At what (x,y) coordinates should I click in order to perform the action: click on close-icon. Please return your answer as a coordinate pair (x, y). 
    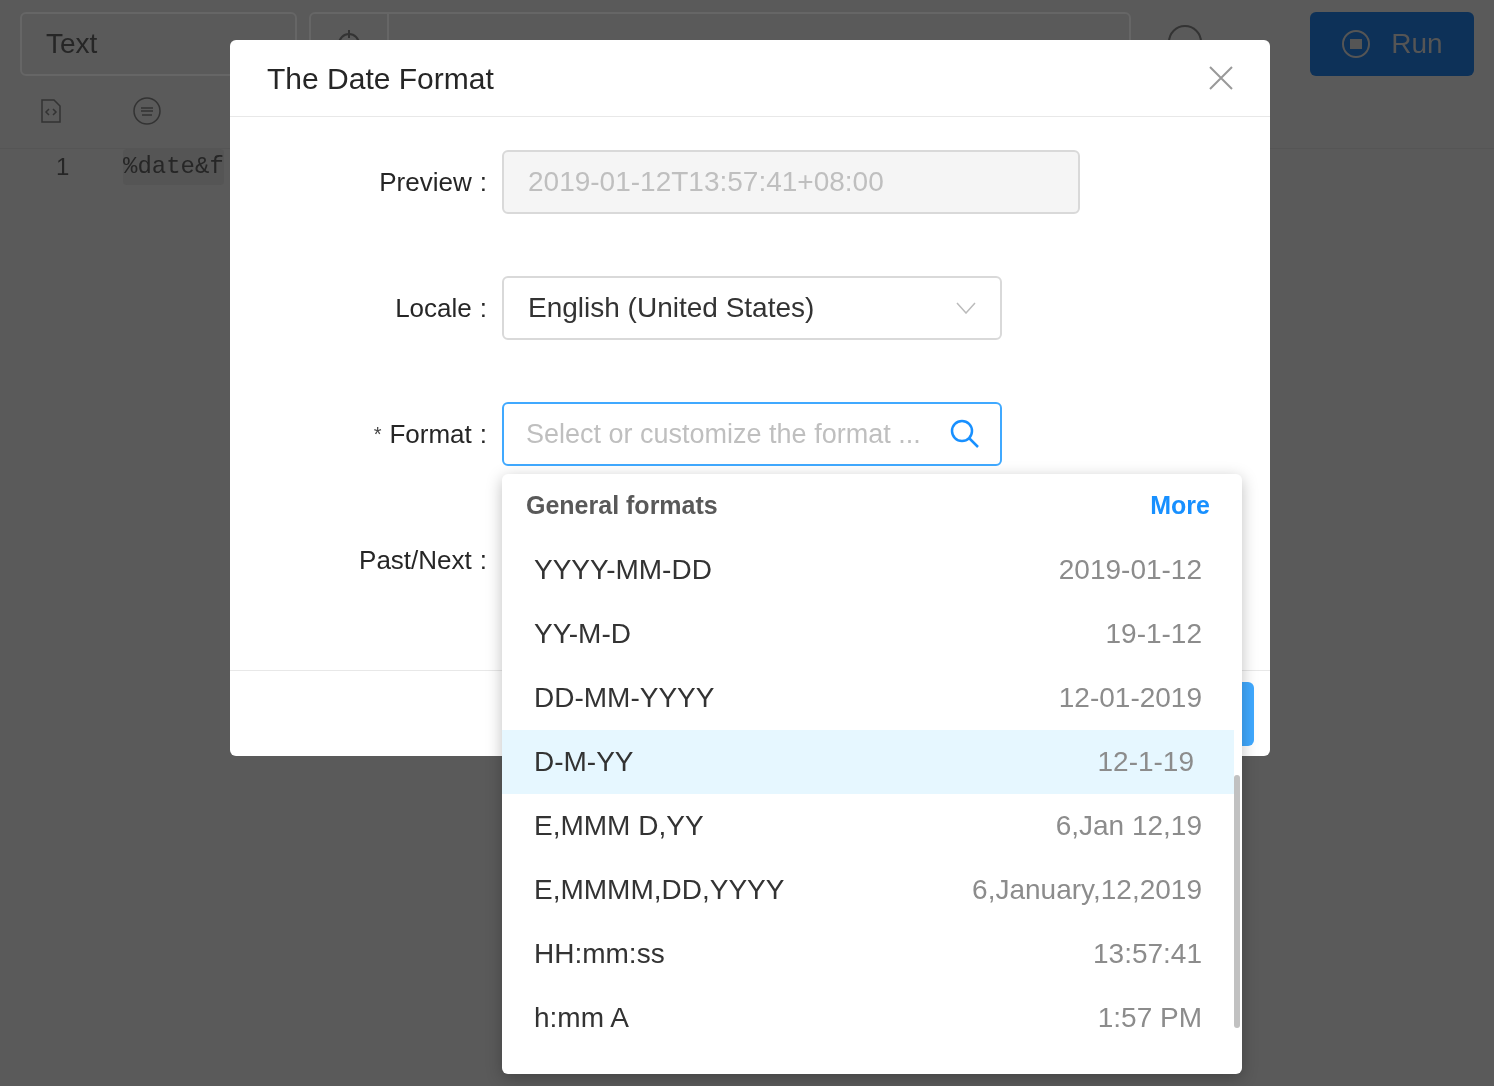
    Looking at the image, I should click on (1221, 78).